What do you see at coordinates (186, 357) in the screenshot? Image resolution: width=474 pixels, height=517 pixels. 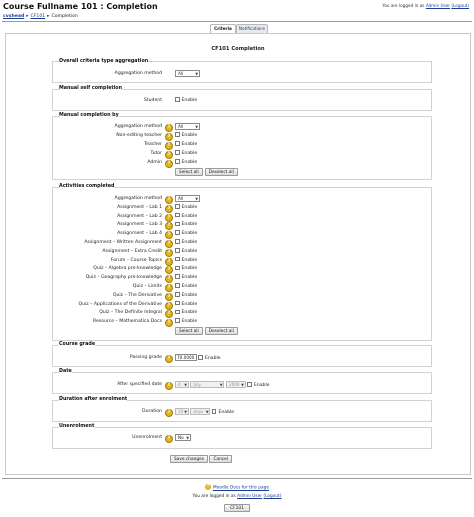 I see `passing-grade-input: 70.0000` at bounding box center [186, 357].